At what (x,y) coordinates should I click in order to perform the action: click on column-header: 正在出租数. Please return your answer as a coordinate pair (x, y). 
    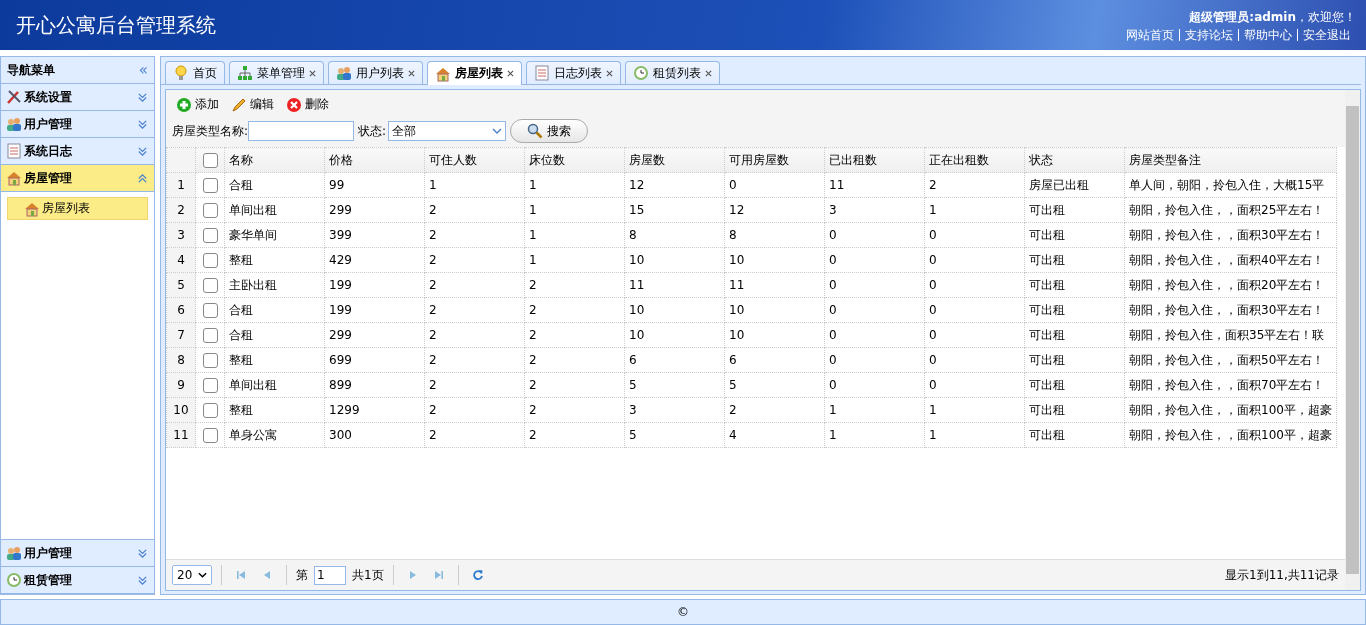
    Looking at the image, I should click on (974, 160).